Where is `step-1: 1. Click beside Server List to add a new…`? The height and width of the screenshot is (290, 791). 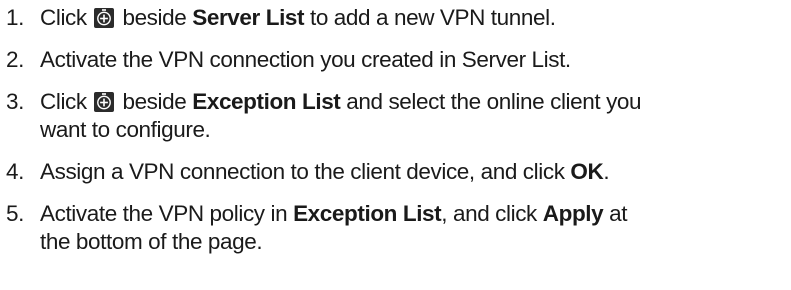 step-1: 1. Click beside Server List to add a new… is located at coordinates (396, 18).